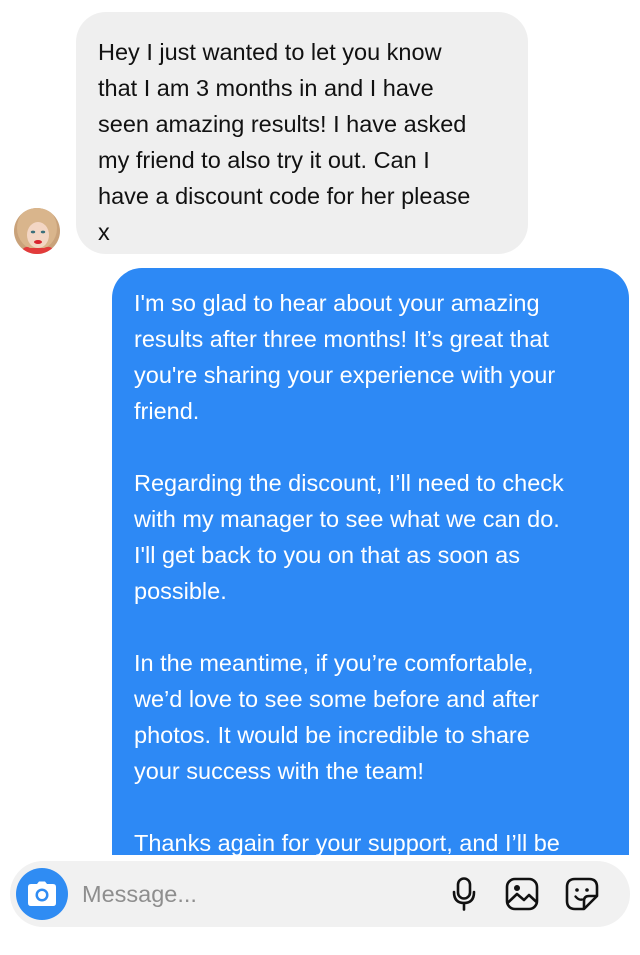 This screenshot has height=955, width=640. Describe the element at coordinates (252, 894) in the screenshot. I see `message-input` at that location.